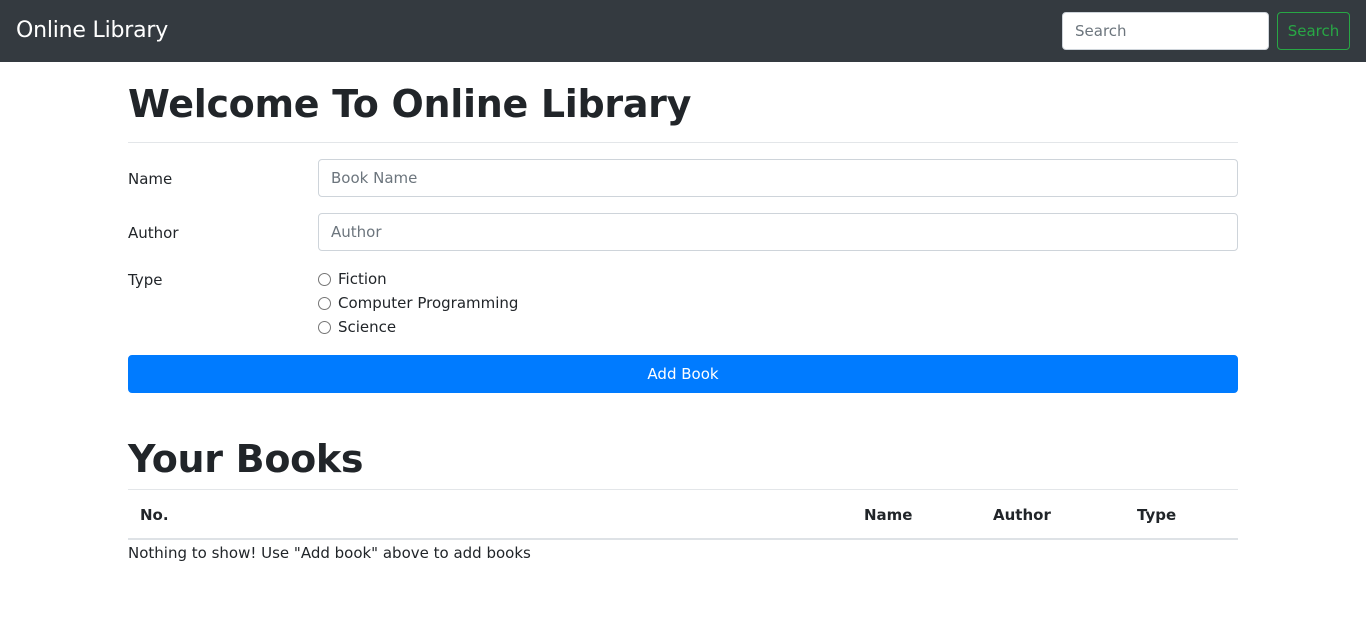 The image size is (1366, 624). I want to click on books-section-title: Your Books, so click(246, 459).